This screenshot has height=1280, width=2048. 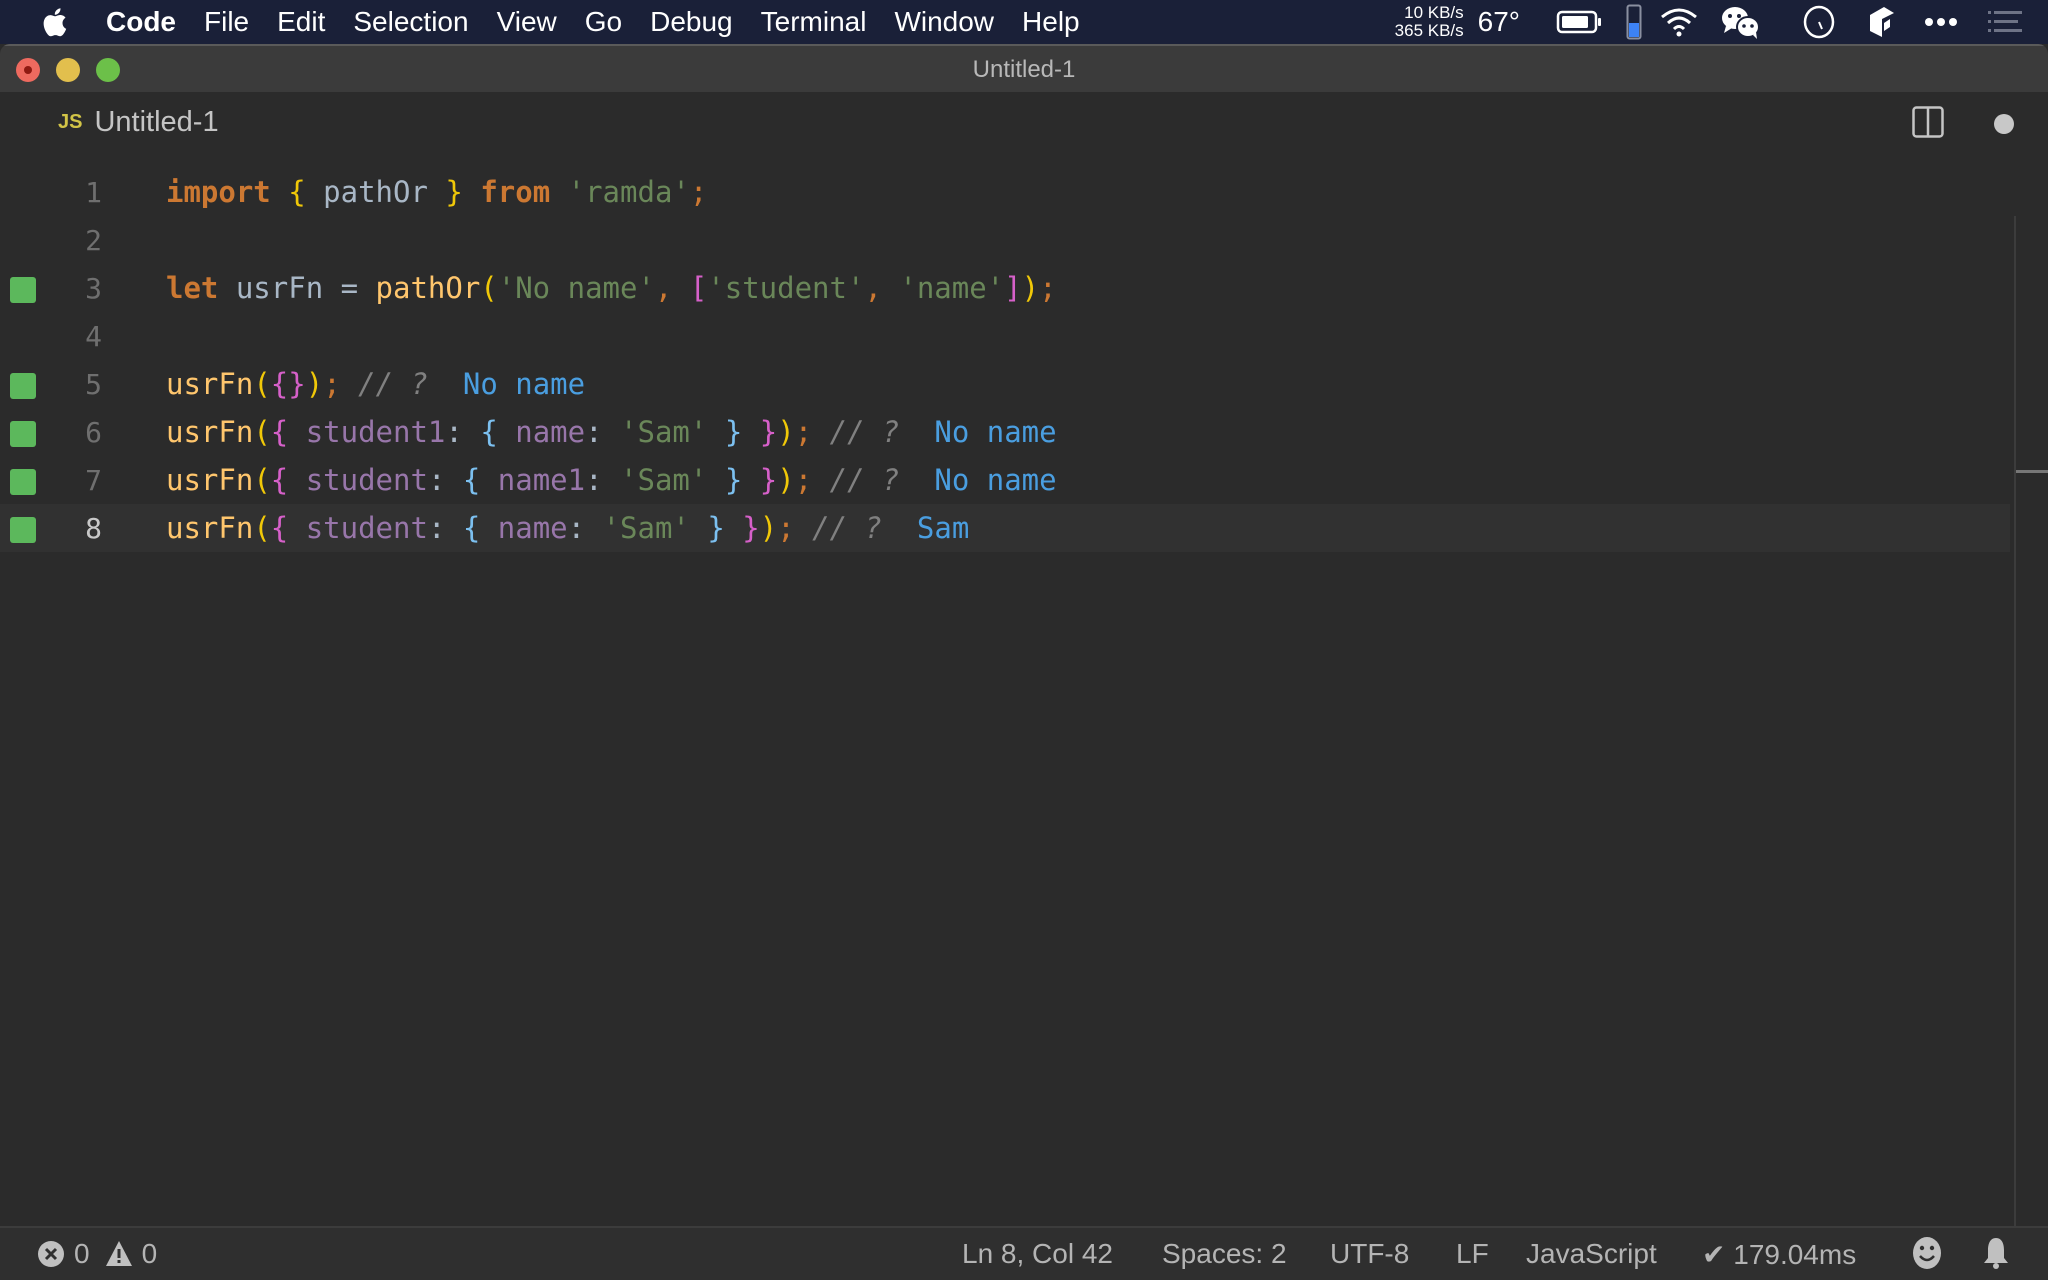 What do you see at coordinates (1224, 1254) in the screenshot?
I see `indentation-setting: Spaces: 2` at bounding box center [1224, 1254].